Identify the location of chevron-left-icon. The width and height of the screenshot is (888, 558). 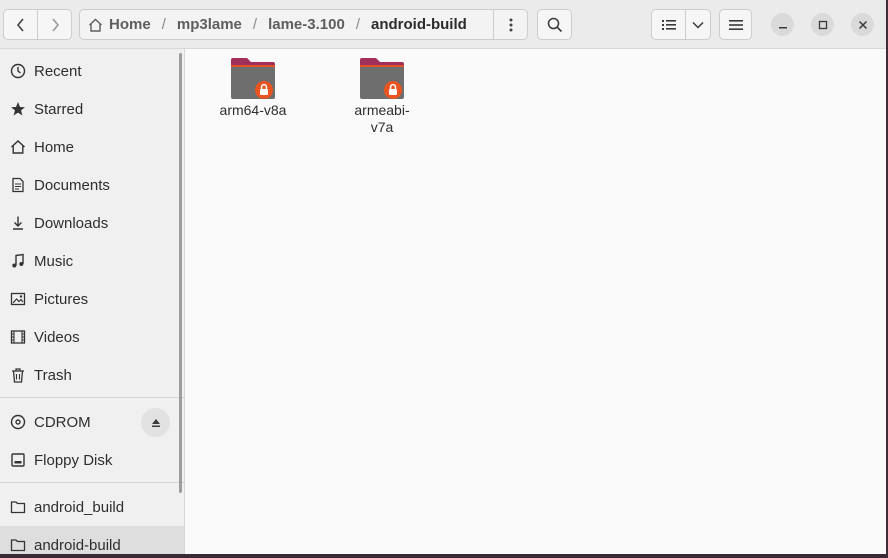
(20, 24).